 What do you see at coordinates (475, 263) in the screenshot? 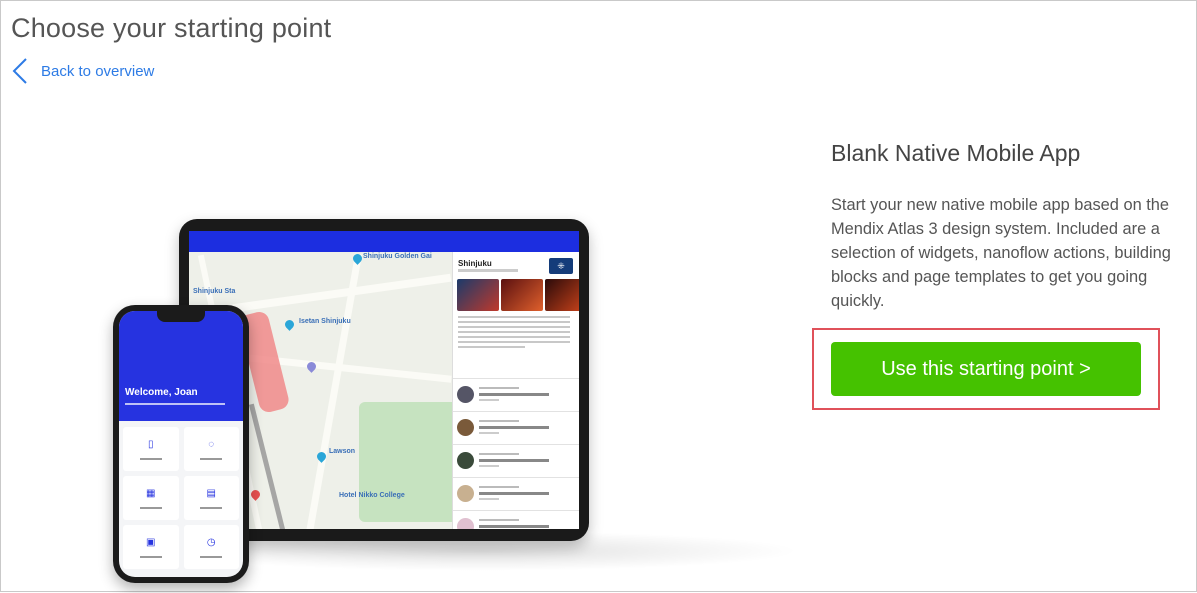
I see `panel-title: Shinjuku` at bounding box center [475, 263].